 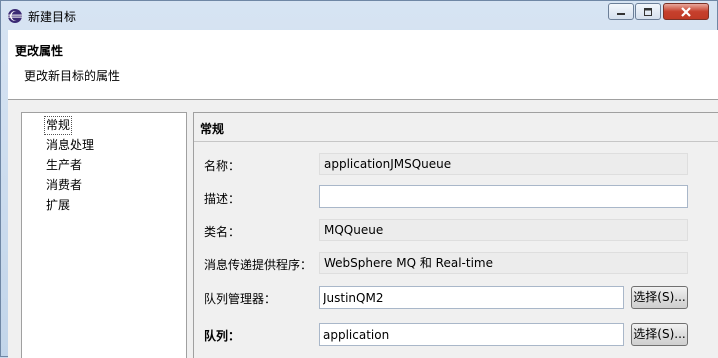 I want to click on class-name-field: MQQueue, so click(x=503, y=230).